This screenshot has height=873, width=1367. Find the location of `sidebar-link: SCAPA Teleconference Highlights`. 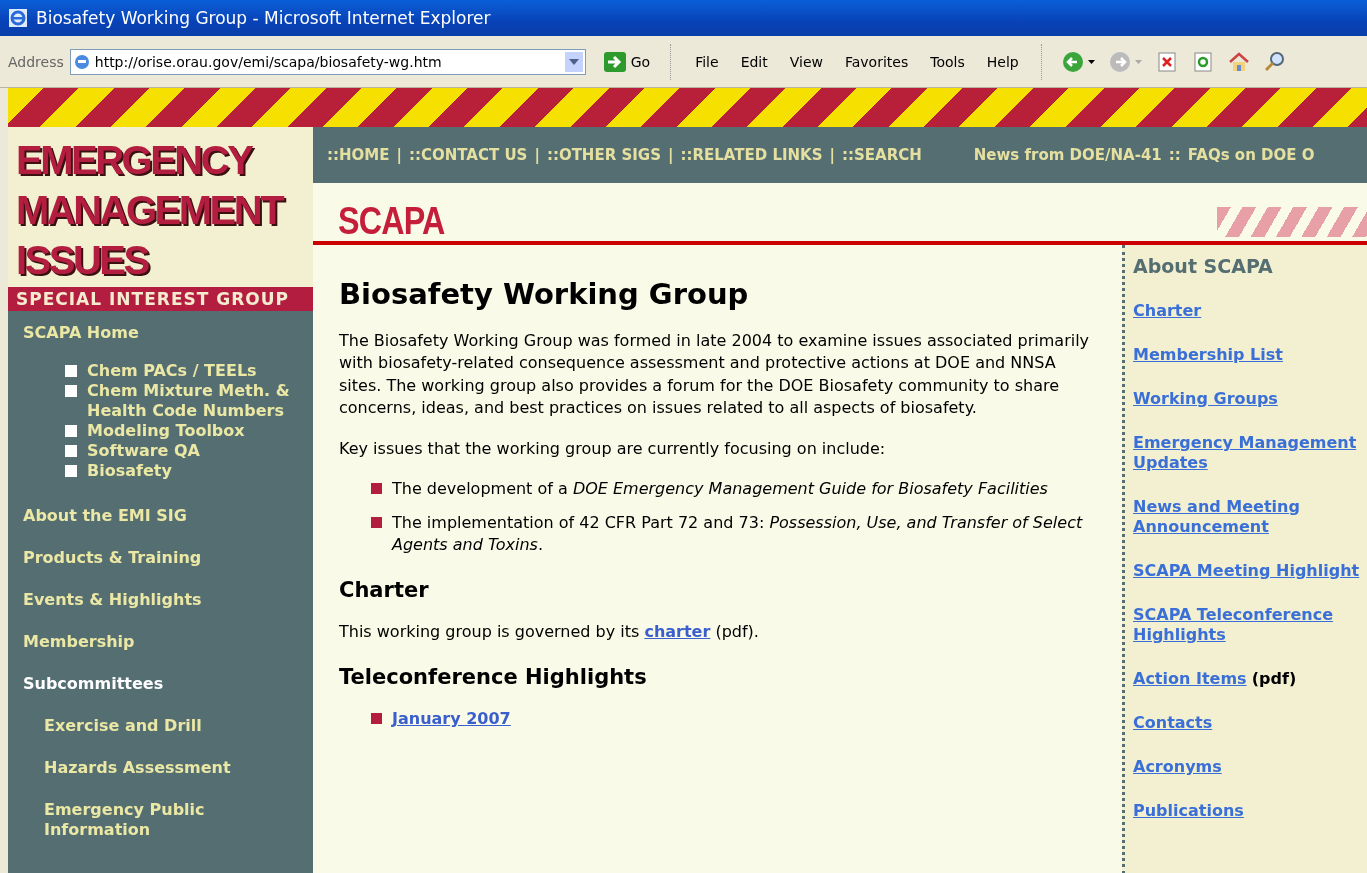

sidebar-link: SCAPA Teleconference Highlights is located at coordinates (1250, 625).